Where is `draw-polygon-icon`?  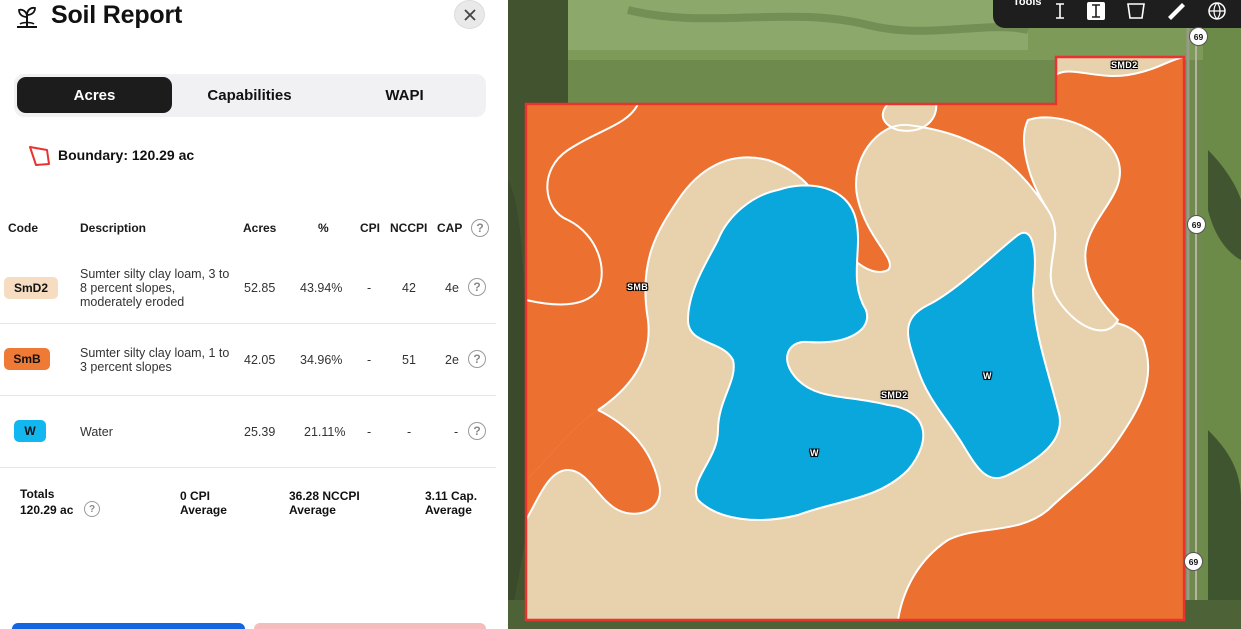
draw-polygon-icon is located at coordinates (1136, 11).